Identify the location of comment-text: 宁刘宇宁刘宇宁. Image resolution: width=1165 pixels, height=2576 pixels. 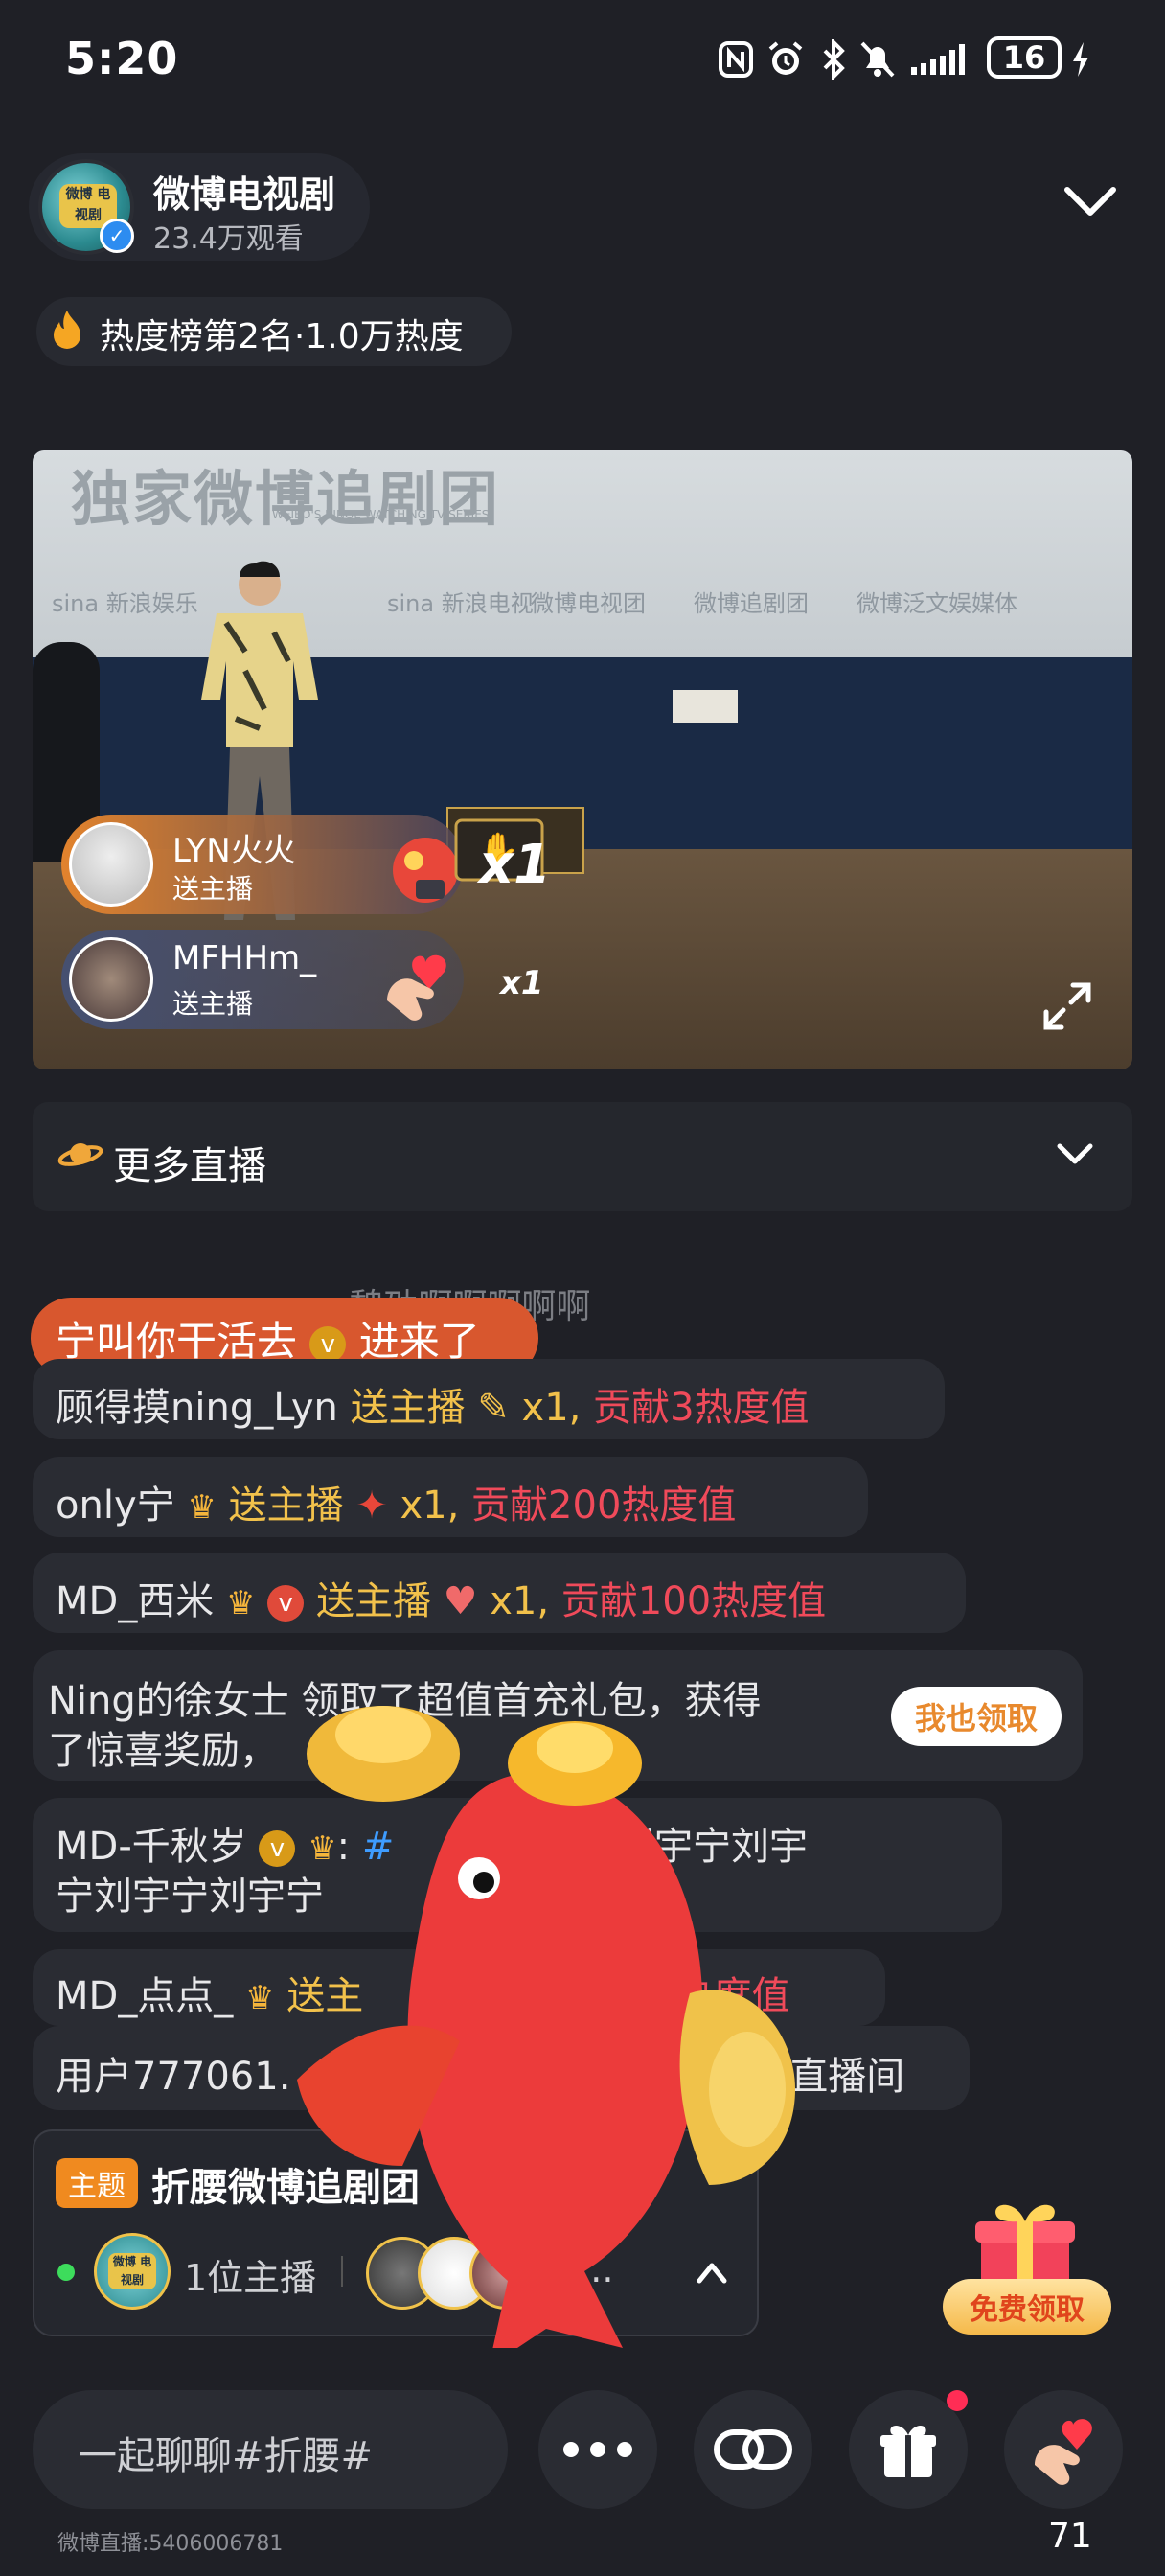
(190, 1896).